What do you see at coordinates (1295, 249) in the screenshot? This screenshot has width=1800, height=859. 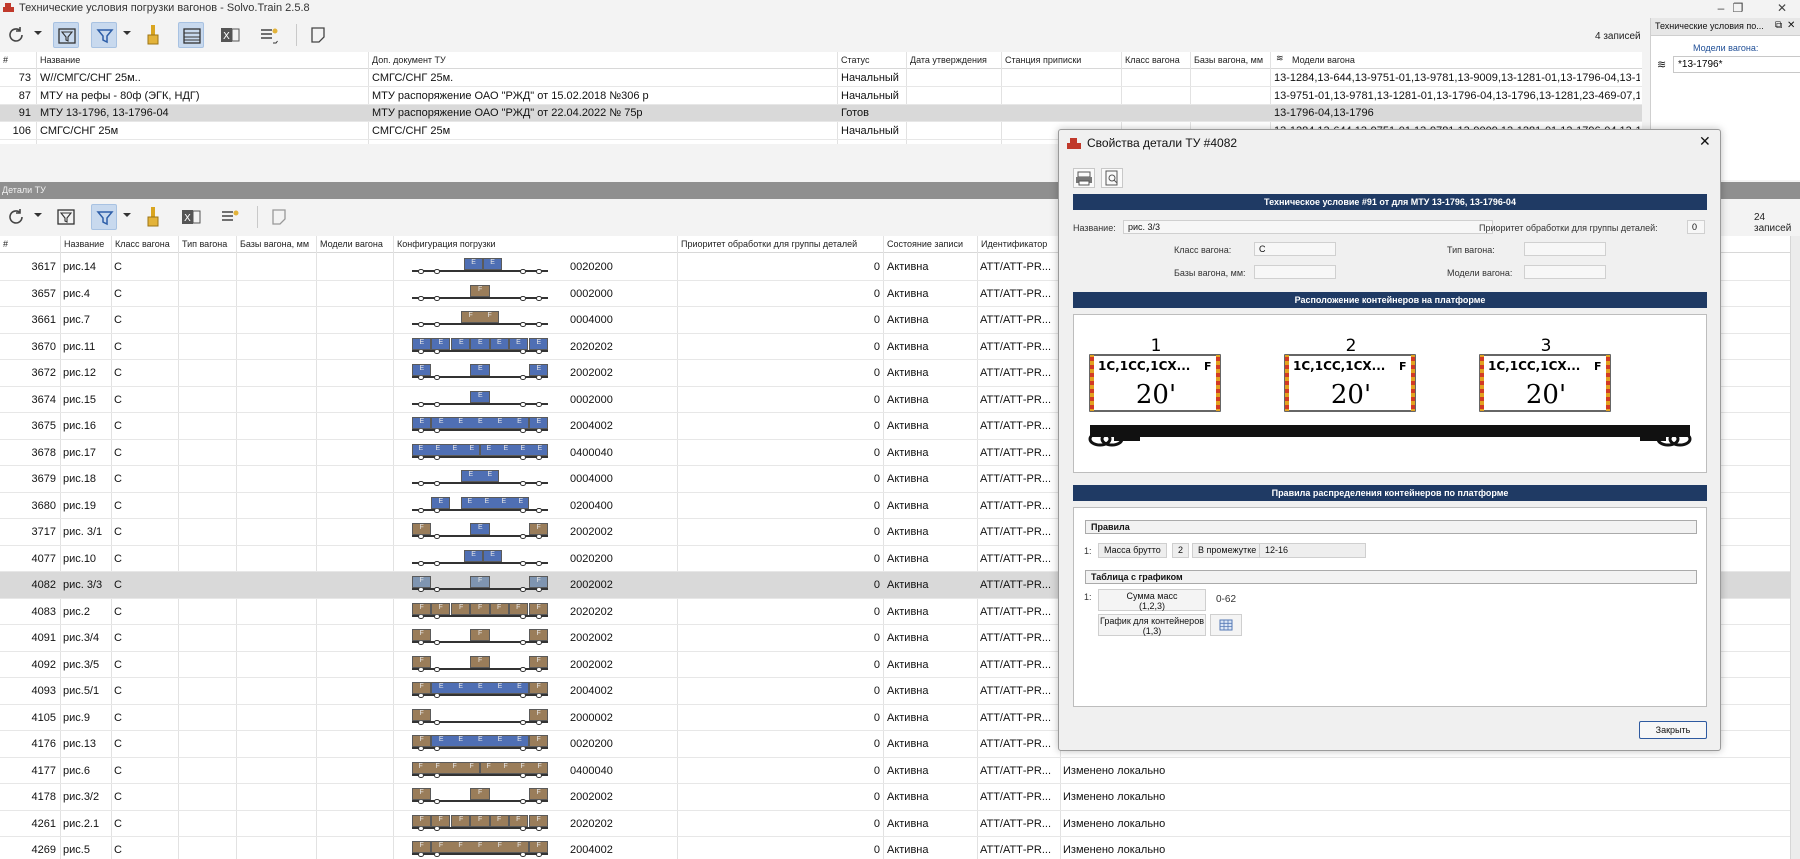 I see `class-field: С` at bounding box center [1295, 249].